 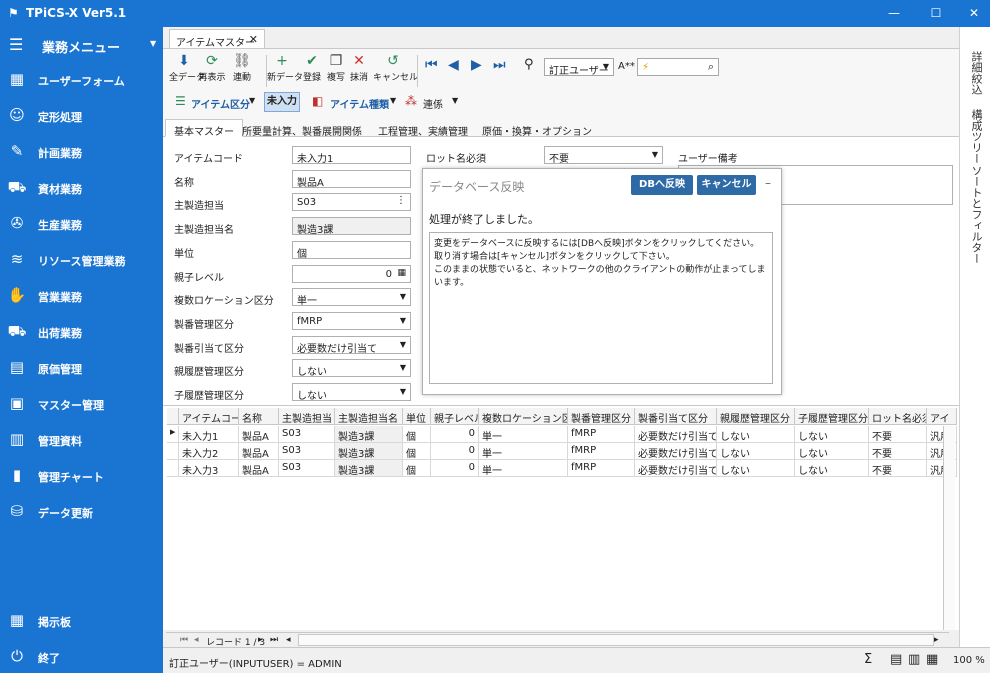 I want to click on form-field: 必要数だけ引当て ▼, so click(x=351, y=345).